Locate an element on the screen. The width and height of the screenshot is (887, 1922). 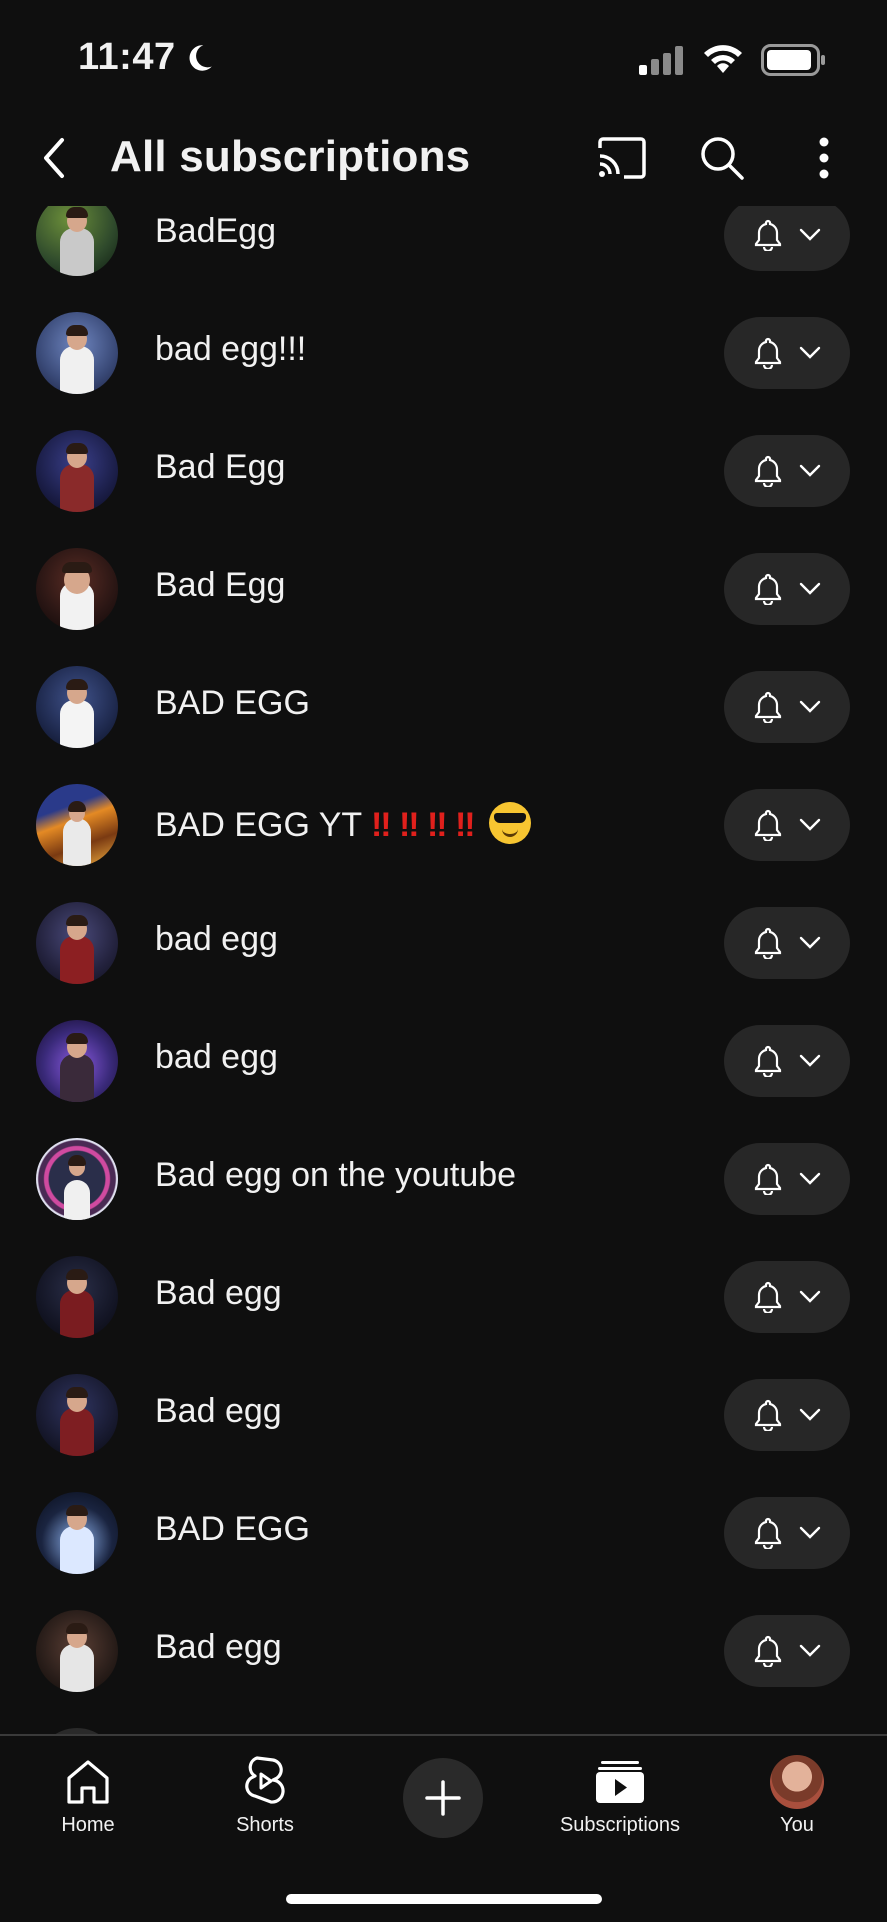
nav-subscriptions-label: Subscriptions is located at coordinates (620, 1825).